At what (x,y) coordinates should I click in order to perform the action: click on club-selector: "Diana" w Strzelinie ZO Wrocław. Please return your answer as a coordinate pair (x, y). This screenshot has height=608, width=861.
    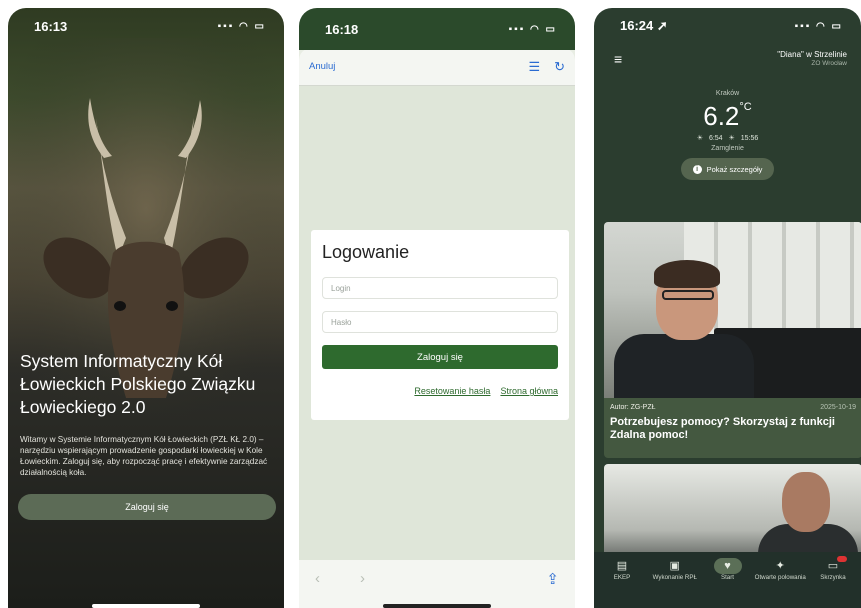
    Looking at the image, I should click on (812, 59).